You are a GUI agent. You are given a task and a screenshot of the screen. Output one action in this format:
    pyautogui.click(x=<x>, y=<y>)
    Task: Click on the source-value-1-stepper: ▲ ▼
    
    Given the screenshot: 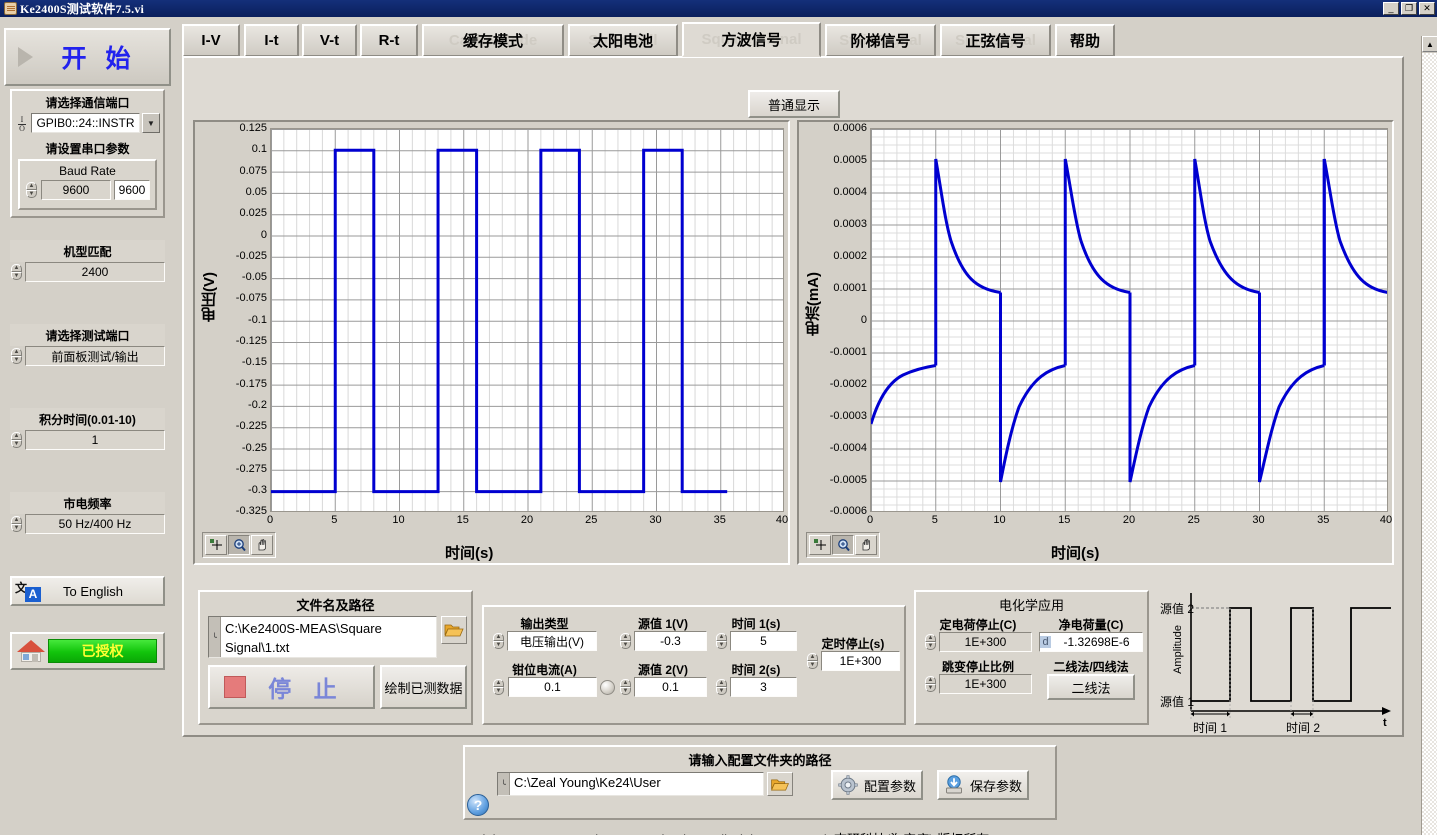 What is the action you would take?
    pyautogui.click(x=625, y=641)
    